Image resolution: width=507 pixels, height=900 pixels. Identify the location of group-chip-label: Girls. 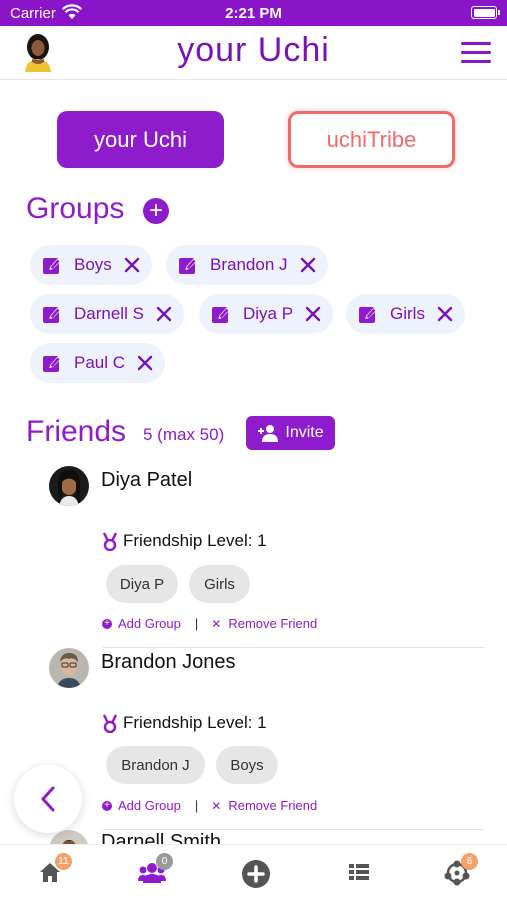
(407, 313).